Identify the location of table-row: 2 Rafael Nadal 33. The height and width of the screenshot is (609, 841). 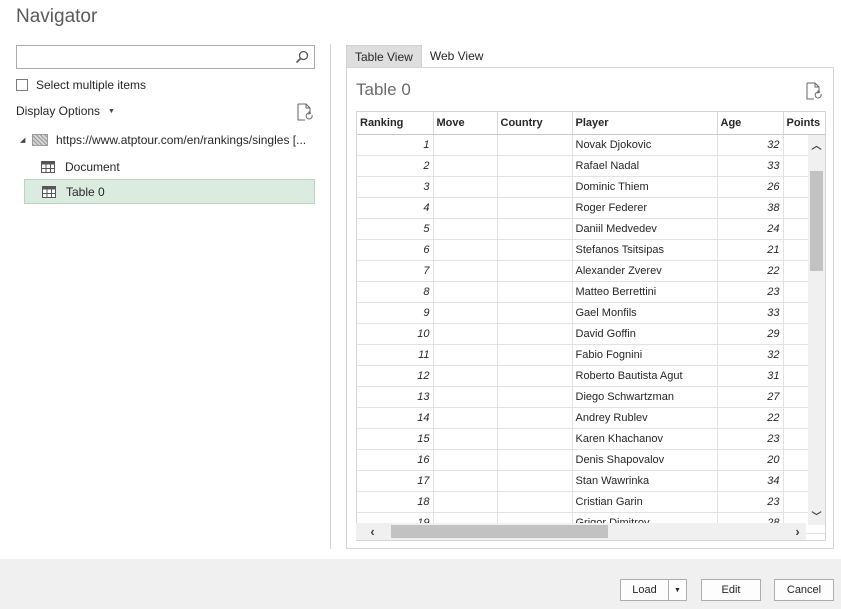
(591, 166).